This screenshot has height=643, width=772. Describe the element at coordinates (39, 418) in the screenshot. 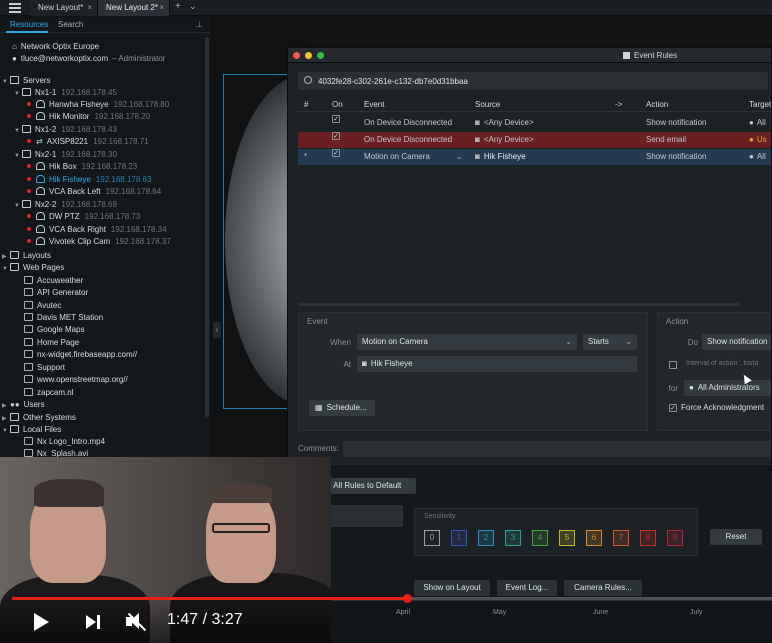

I see `other-systems-node: ▶ Other Systems` at that location.